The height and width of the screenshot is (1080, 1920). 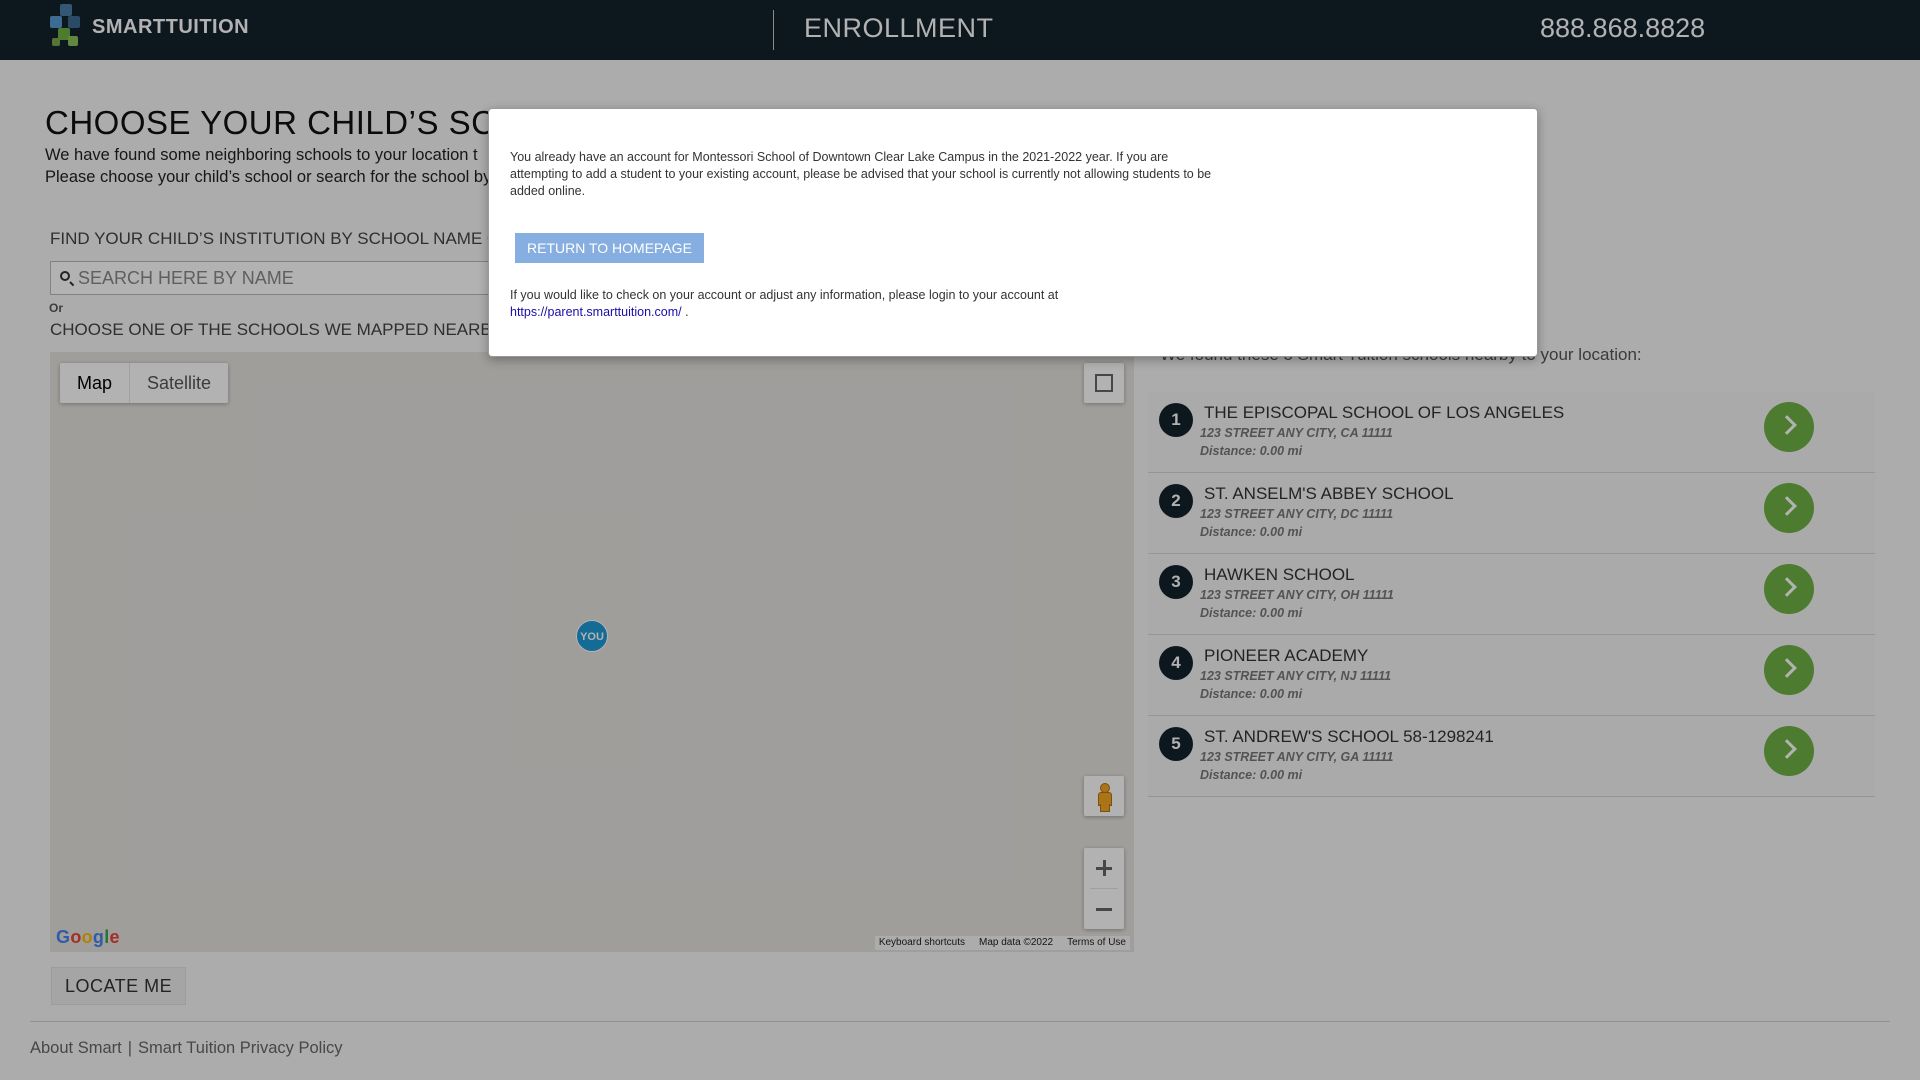 I want to click on return-to-homepage-button: RETURN TO HOMEPAGE, so click(x=609, y=248).